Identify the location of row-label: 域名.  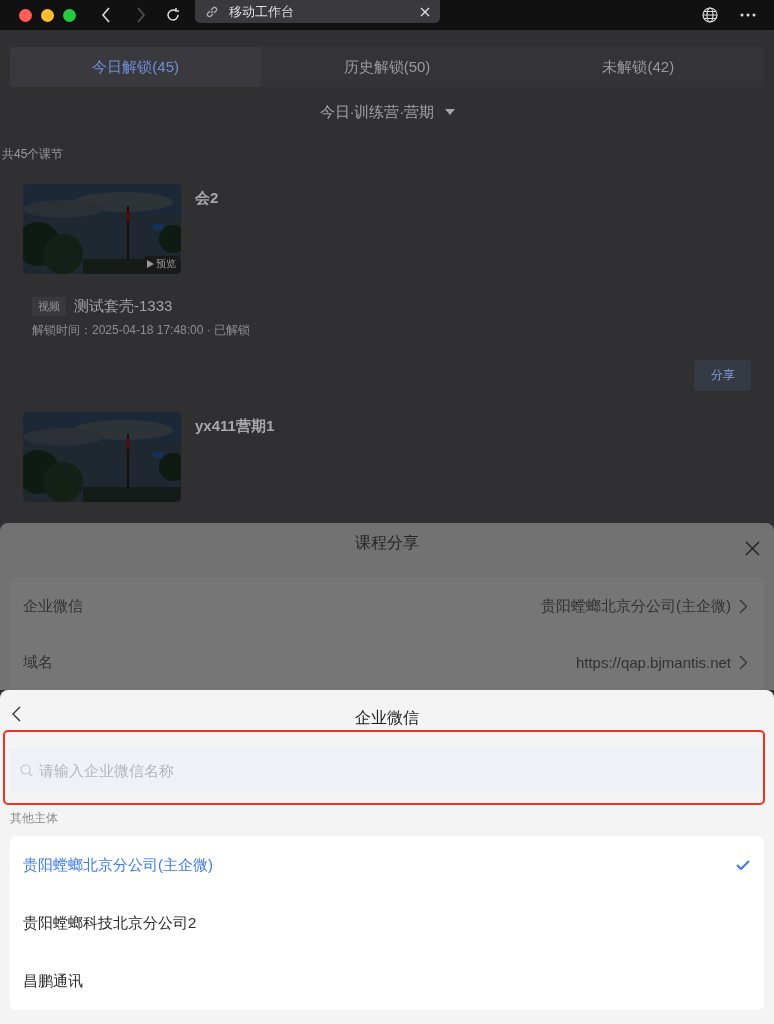
(38, 662).